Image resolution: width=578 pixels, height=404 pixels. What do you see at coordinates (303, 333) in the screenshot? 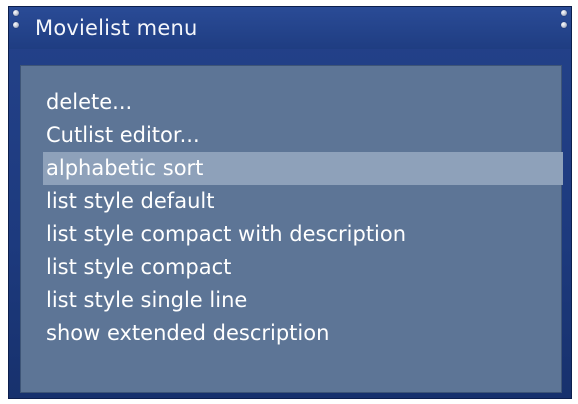
I see `menu-item-show-extended-description: show extended description` at bounding box center [303, 333].